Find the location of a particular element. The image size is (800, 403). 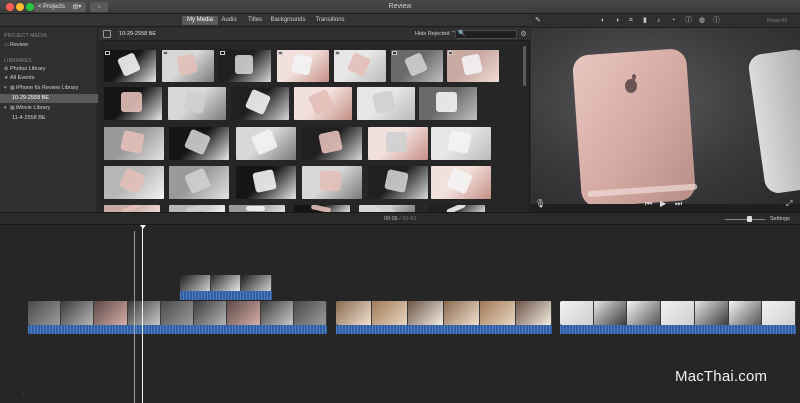

crop-icon: ⌗ is located at coordinates (631, 21).